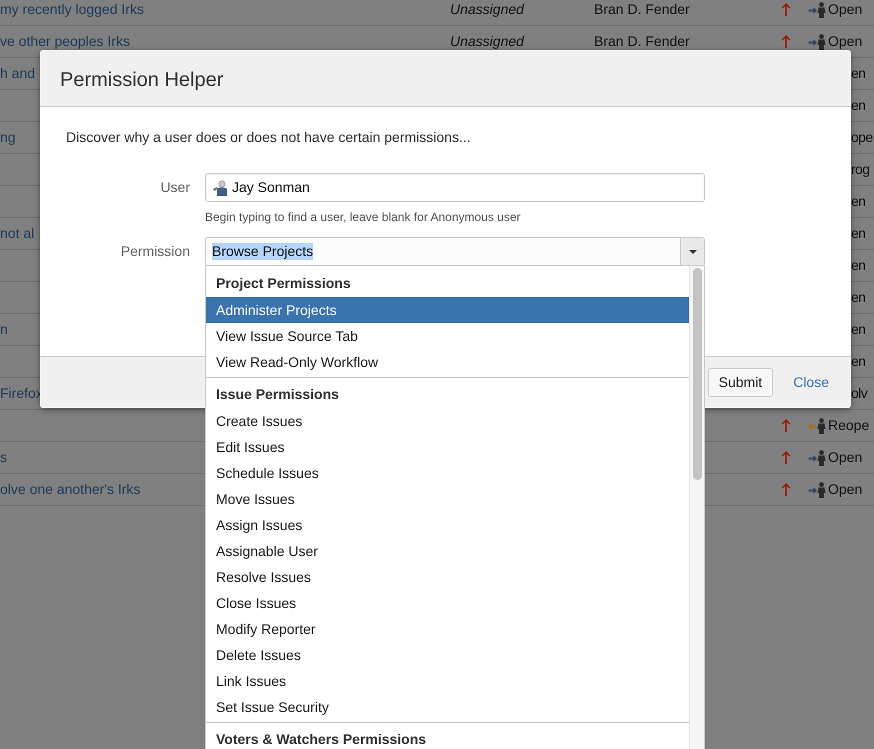 The image size is (874, 749). What do you see at coordinates (455, 187) in the screenshot?
I see `user-input-field: Jay Sonman` at bounding box center [455, 187].